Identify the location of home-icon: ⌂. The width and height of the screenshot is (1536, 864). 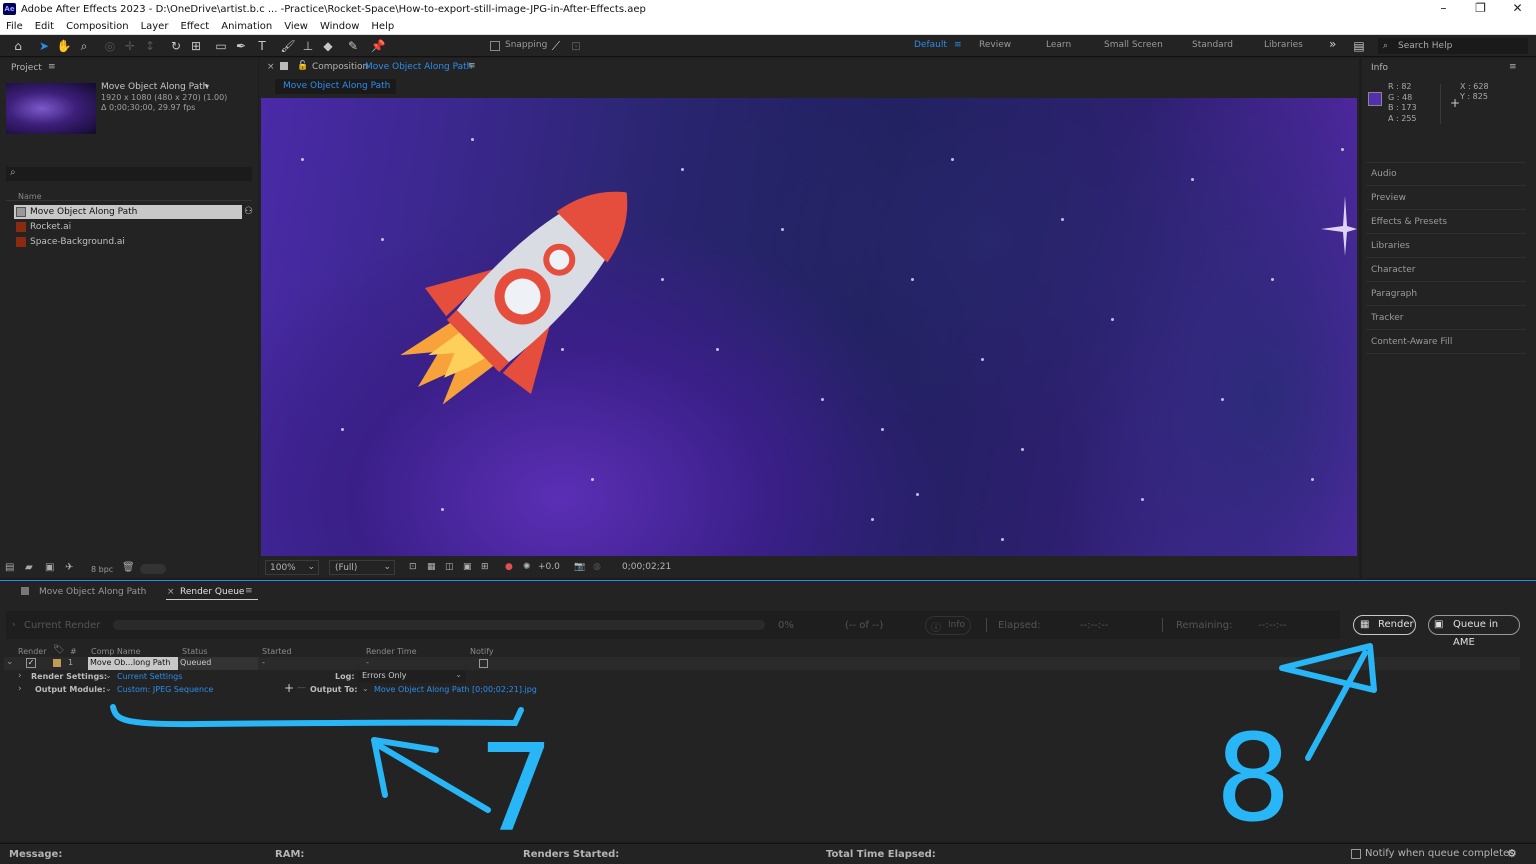
(18, 46).